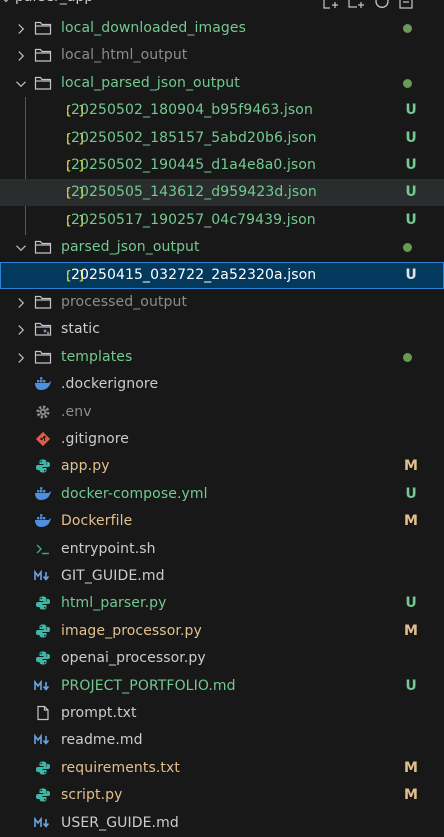 Image resolution: width=444 pixels, height=837 pixels. What do you see at coordinates (382, 5) in the screenshot?
I see `refresh-icon` at bounding box center [382, 5].